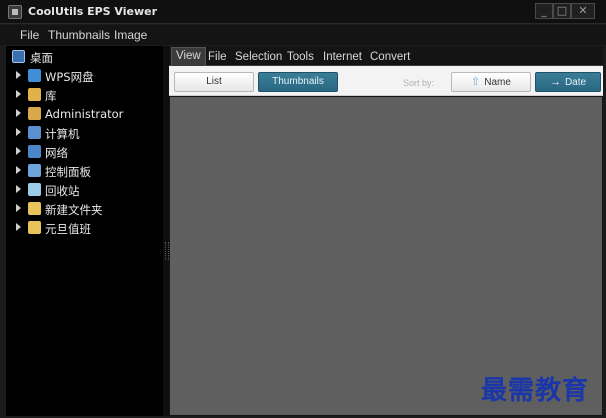  What do you see at coordinates (51, 96) in the screenshot?
I see `tree-item-label: 库` at bounding box center [51, 96].